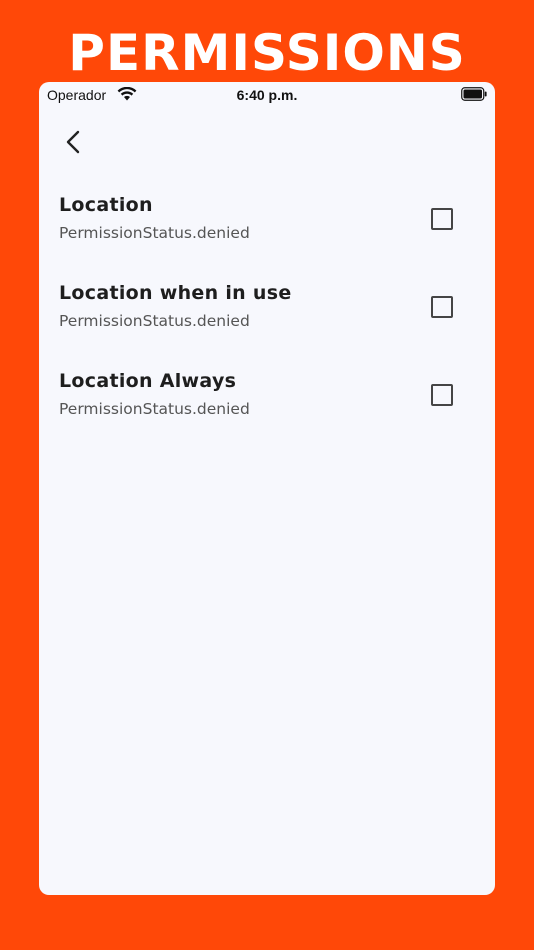  Describe the element at coordinates (267, 53) in the screenshot. I see `page-banner-title: PERMISSIONS` at that location.